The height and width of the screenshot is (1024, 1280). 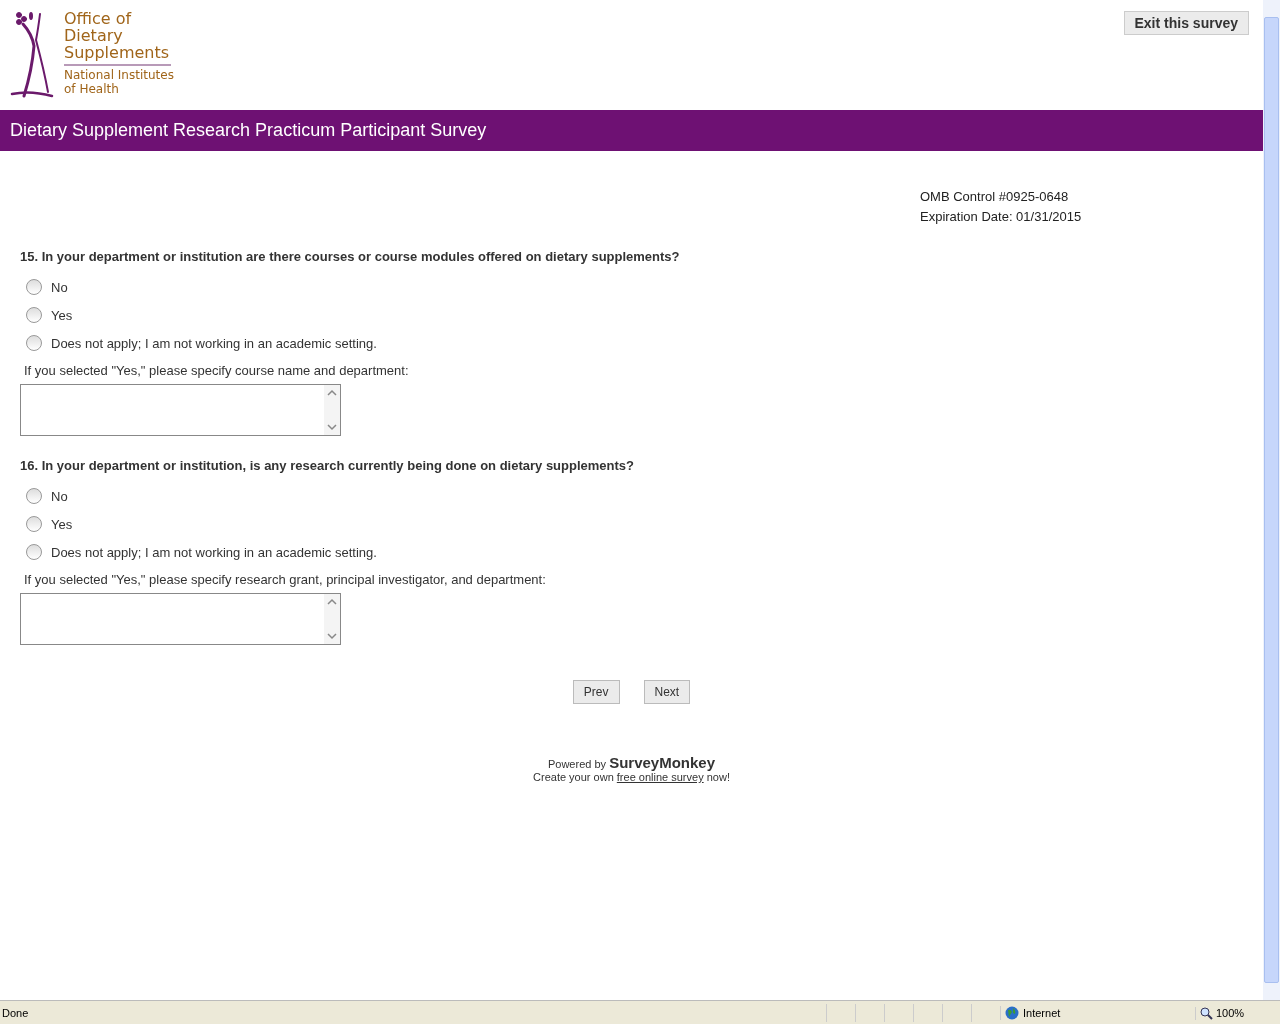 What do you see at coordinates (119, 75) in the screenshot?
I see `logo-subtext: National Institutes` at bounding box center [119, 75].